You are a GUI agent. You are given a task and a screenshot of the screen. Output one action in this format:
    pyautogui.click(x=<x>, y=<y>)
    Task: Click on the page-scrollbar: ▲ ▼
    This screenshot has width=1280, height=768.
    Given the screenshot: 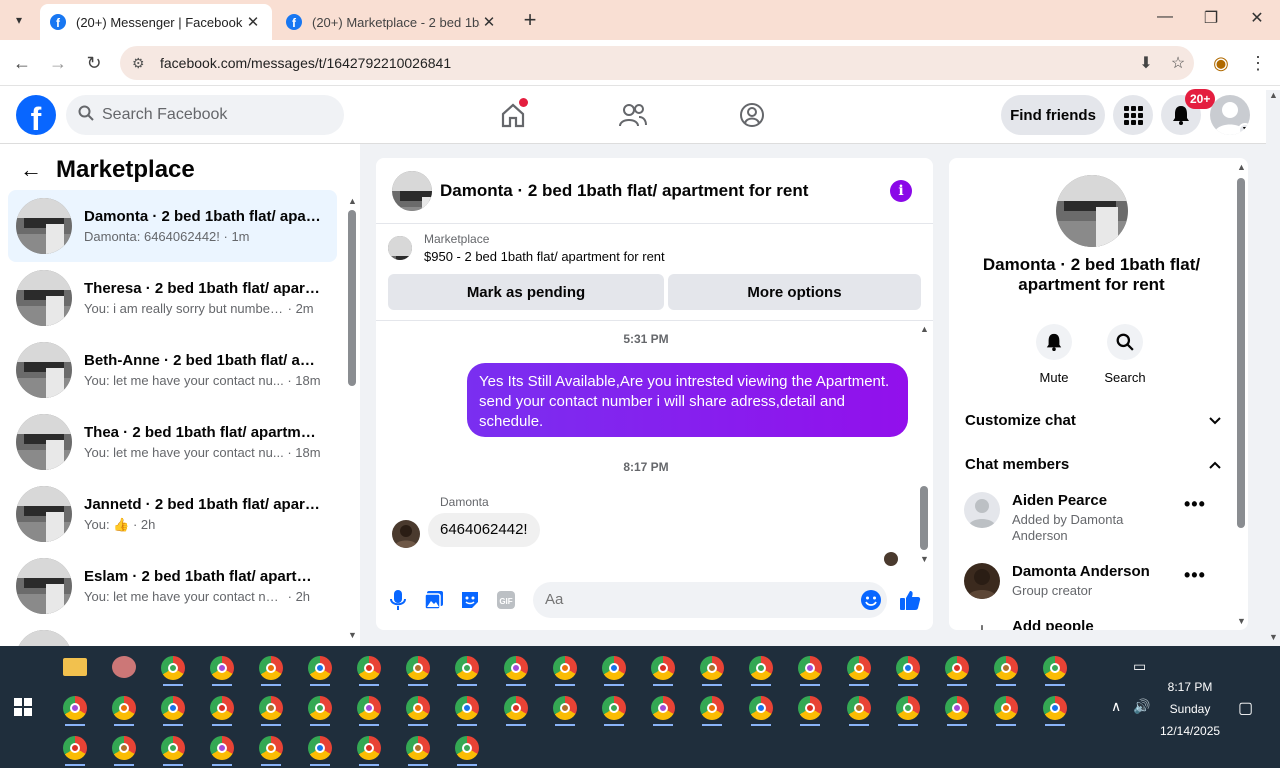 What is the action you would take?
    pyautogui.click(x=1273, y=368)
    